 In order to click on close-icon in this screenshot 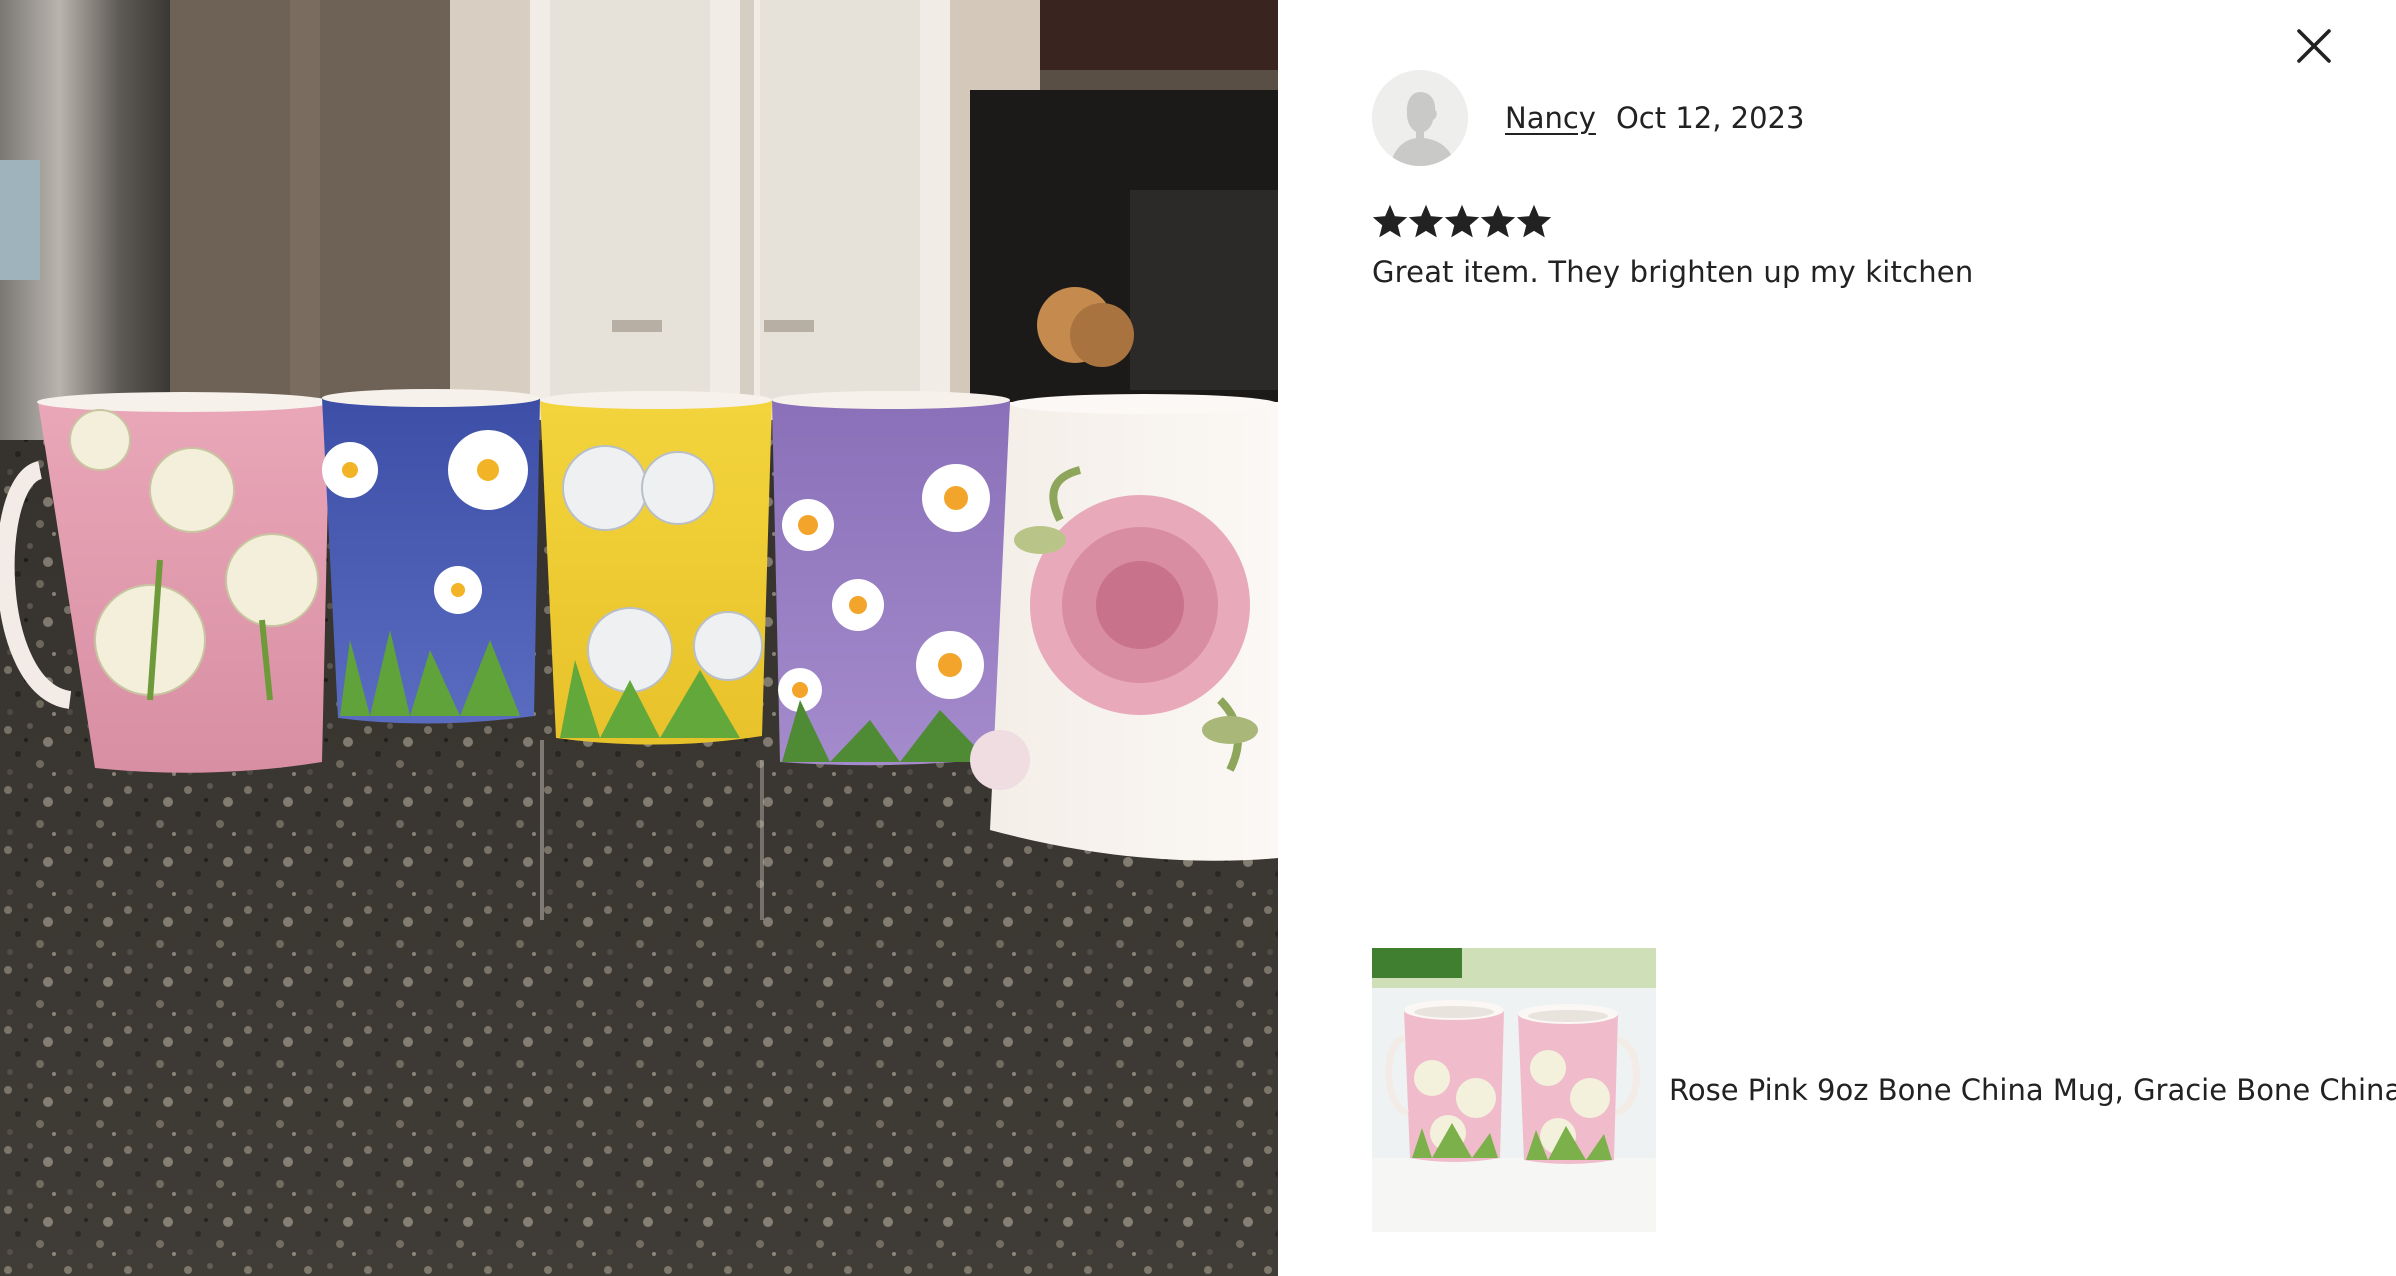, I will do `click(2314, 46)`.